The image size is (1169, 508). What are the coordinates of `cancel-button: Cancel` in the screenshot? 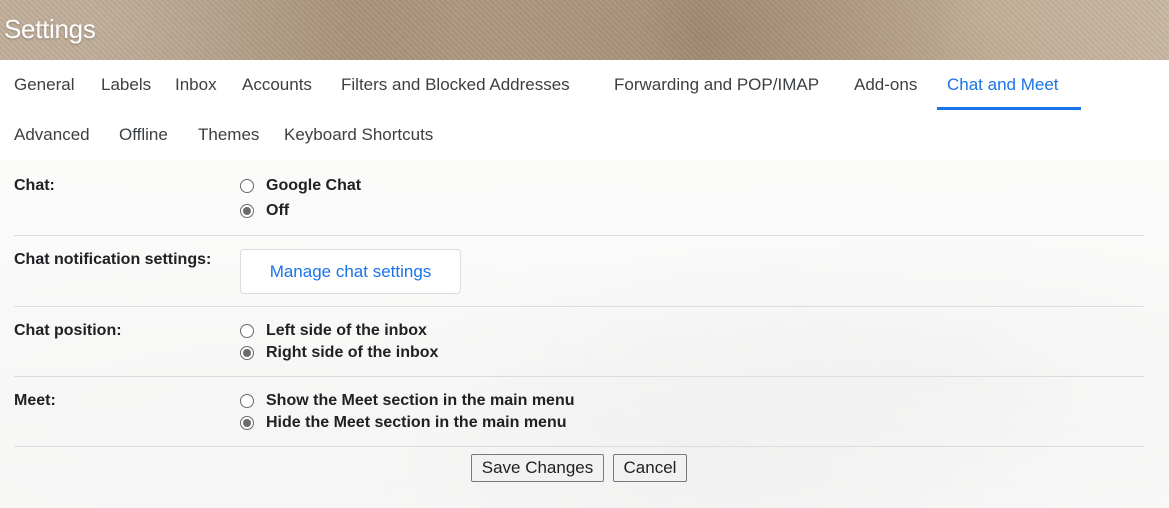 It's located at (650, 468).